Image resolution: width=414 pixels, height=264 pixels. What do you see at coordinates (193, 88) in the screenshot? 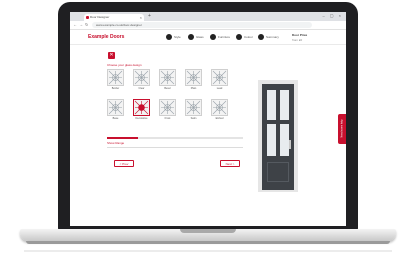
I see `glass-option-label: Plain` at bounding box center [193, 88].